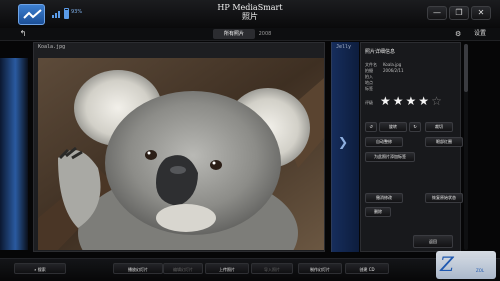  I want to click on minimize-icon: —, so click(437, 12).